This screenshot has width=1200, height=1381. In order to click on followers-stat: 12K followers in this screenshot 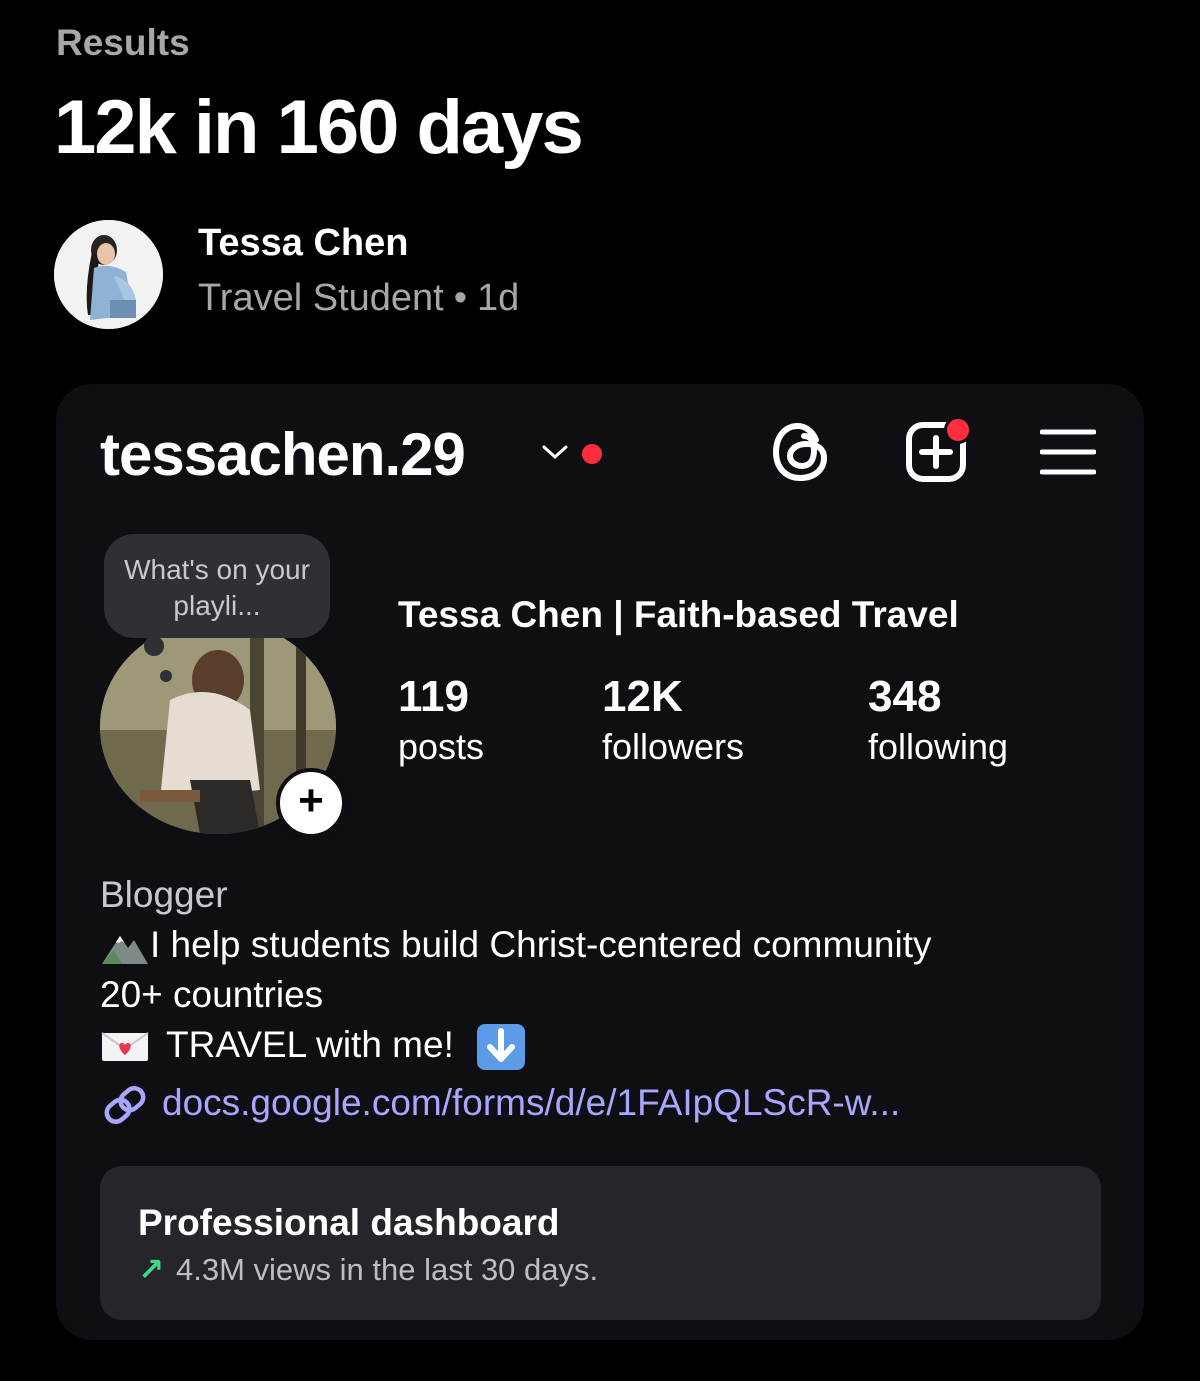, I will do `click(673, 720)`.